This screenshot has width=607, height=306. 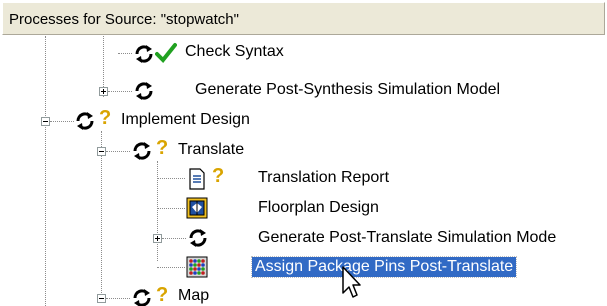 I want to click on tree-item-assign-package-pins: Assign Package Pins Post-Translate, so click(x=303, y=268).